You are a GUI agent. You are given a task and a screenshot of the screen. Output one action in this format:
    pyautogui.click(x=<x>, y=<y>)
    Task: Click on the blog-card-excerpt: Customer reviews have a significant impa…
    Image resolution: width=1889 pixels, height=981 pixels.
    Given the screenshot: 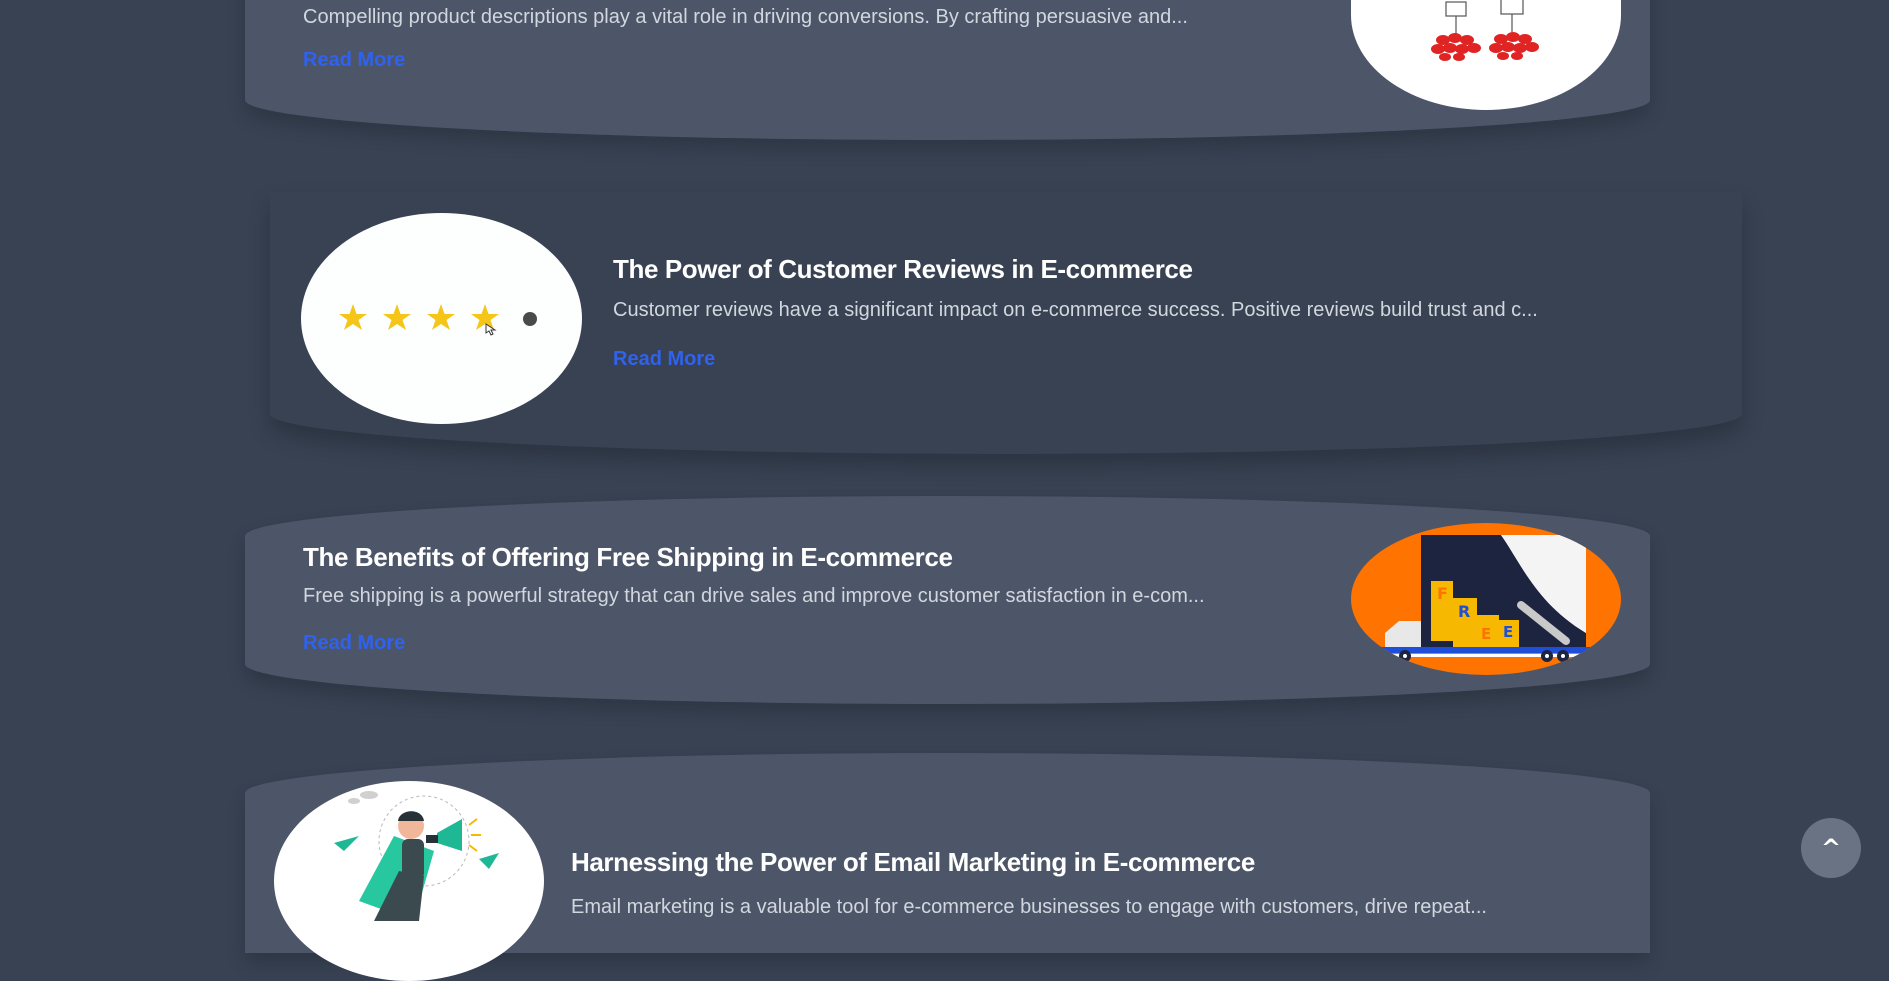 What is the action you would take?
    pyautogui.click(x=1075, y=310)
    